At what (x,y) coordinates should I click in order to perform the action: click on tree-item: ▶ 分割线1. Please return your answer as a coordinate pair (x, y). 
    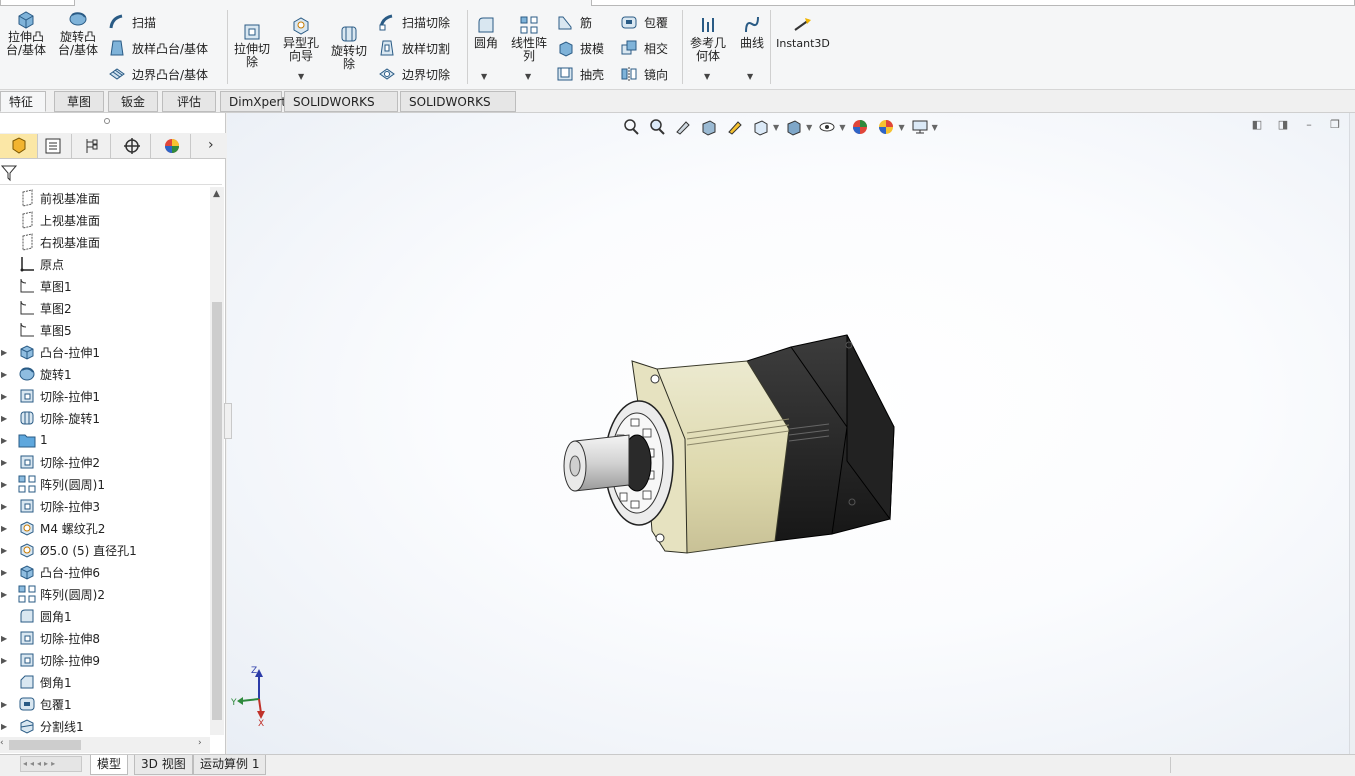
    Looking at the image, I should click on (105, 726).